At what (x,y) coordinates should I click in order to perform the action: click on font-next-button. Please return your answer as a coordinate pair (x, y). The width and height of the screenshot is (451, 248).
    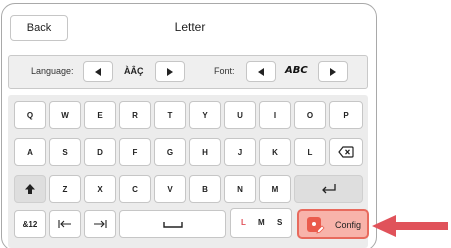
    Looking at the image, I should click on (333, 71).